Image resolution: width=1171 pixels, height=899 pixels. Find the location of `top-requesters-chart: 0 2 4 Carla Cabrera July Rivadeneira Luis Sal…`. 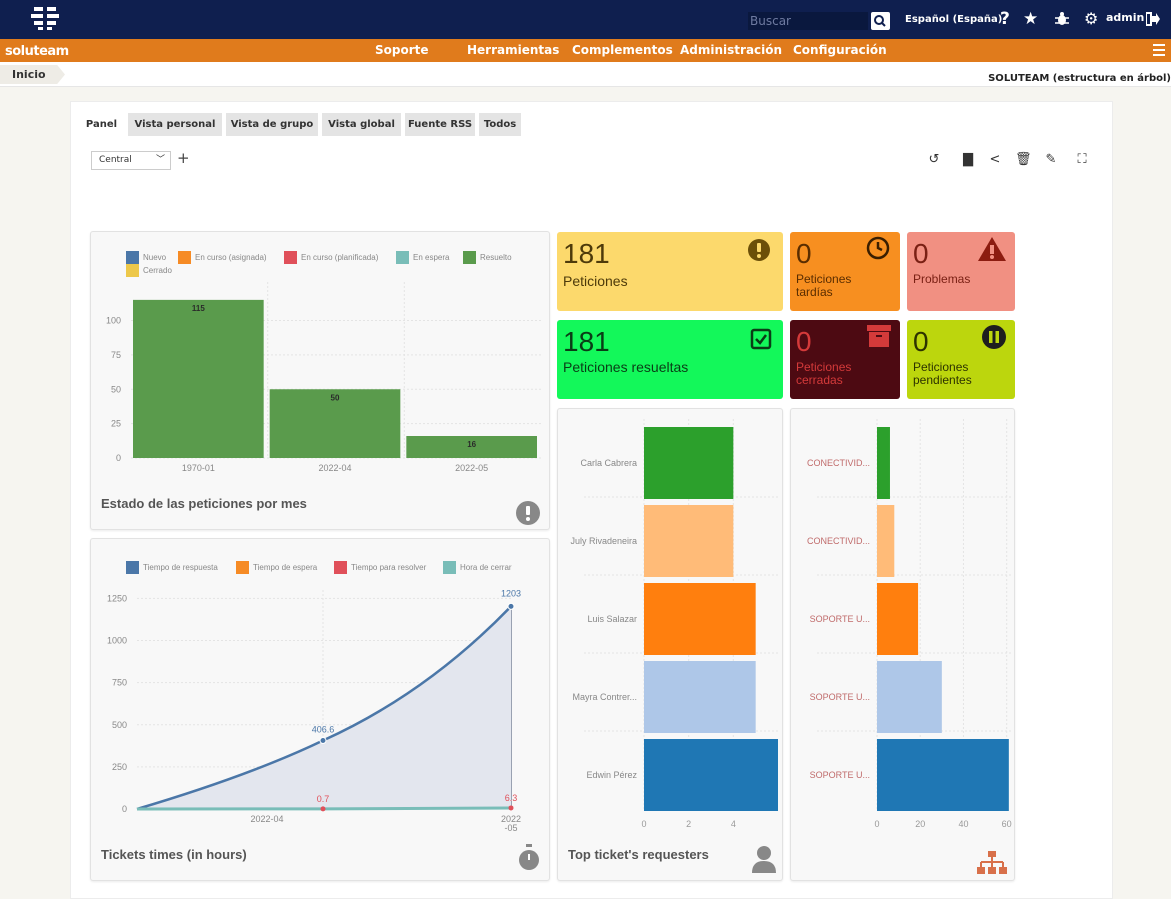

top-requesters-chart: 0 2 4 Carla Cabrera July Rivadeneira Luis Sal… is located at coordinates (674, 624).